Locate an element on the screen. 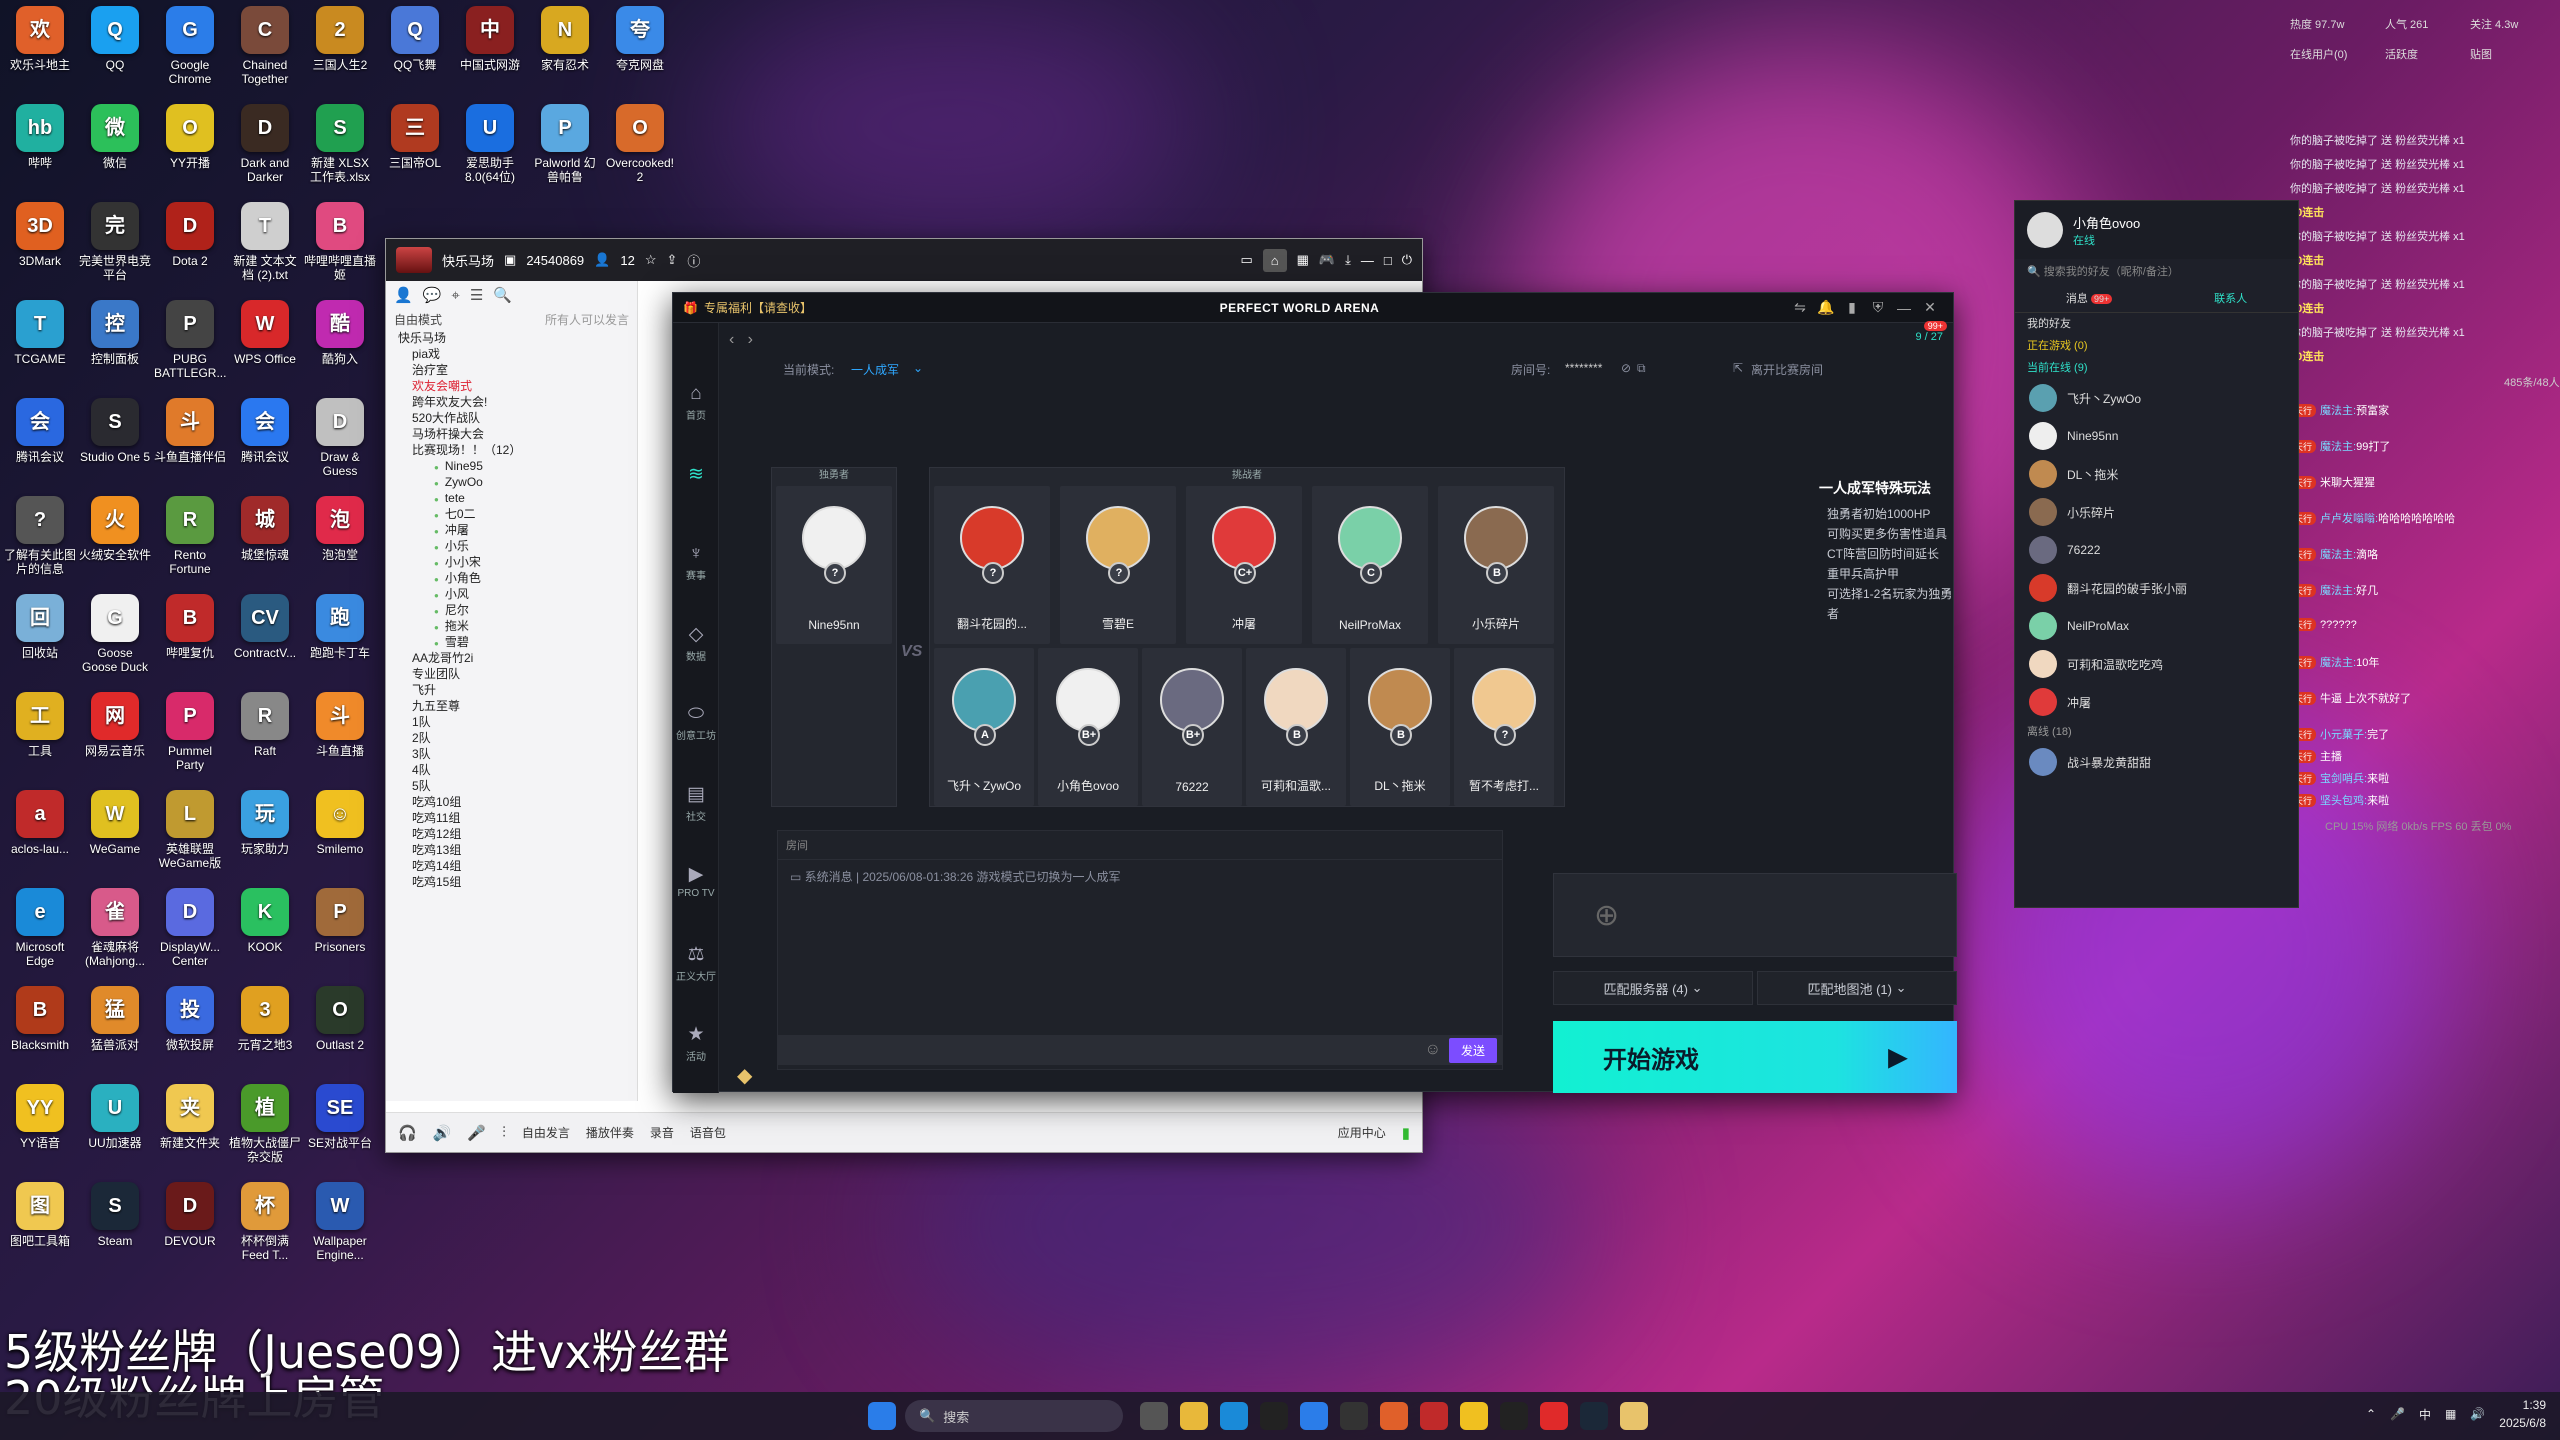  close-icon: ✕ is located at coordinates (1930, 307).